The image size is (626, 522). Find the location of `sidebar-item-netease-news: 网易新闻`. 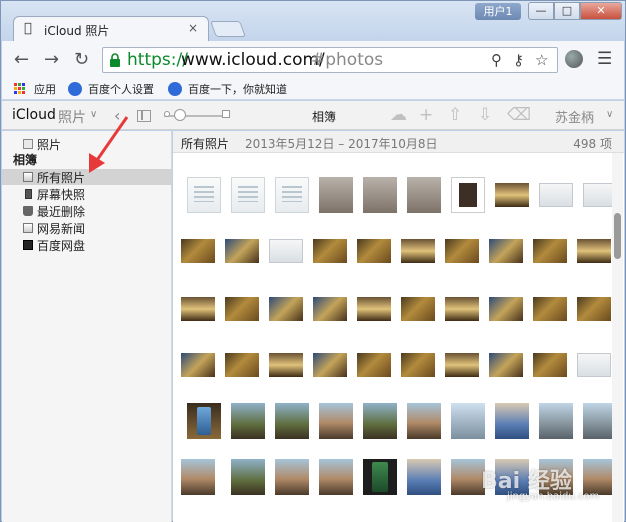

sidebar-item-netease-news: 网易新闻 is located at coordinates (87, 228).